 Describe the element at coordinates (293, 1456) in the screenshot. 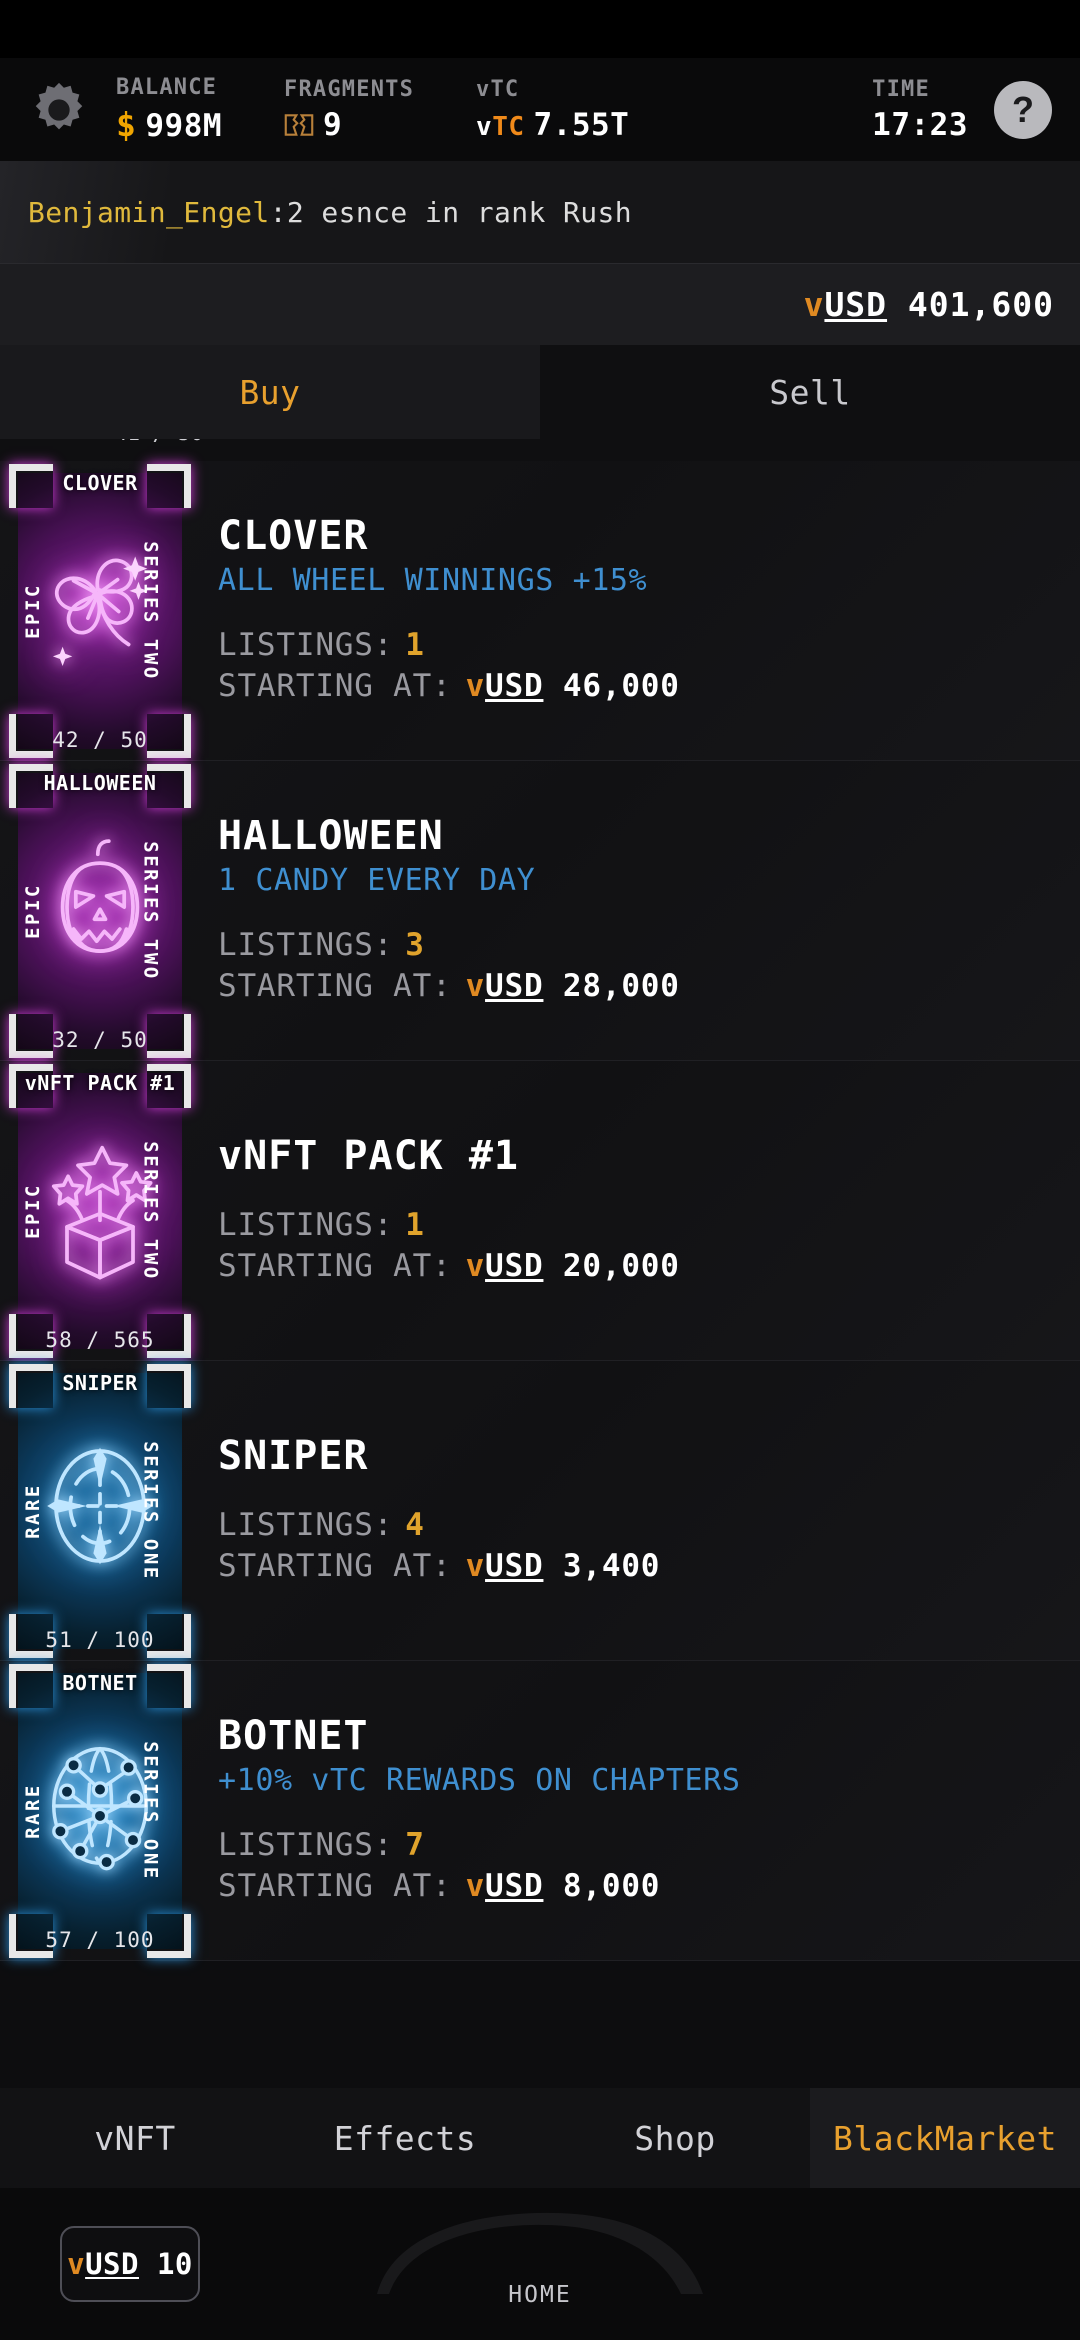

I see `listing-title: SNIPER` at that location.